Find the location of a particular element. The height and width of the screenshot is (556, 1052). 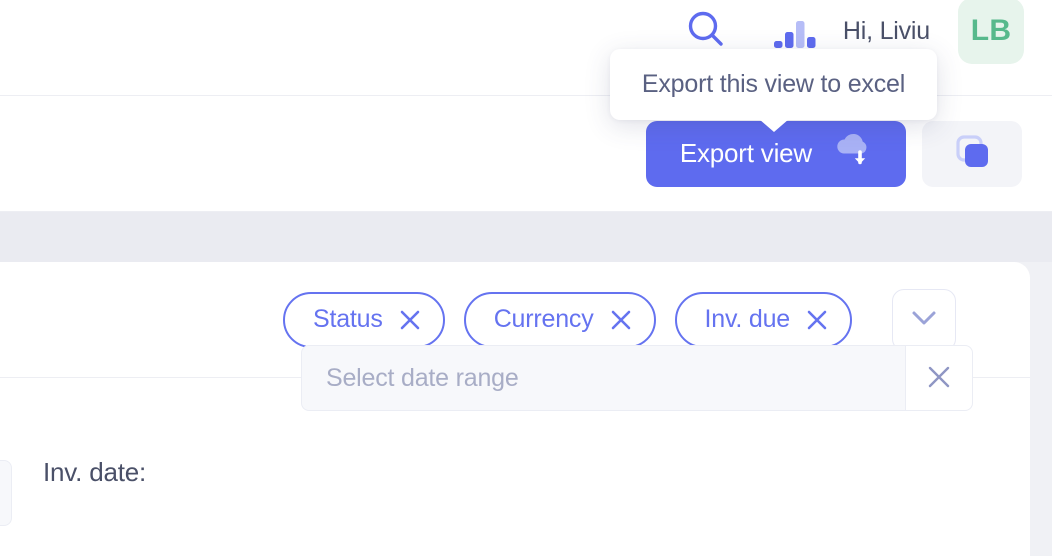

filter-chip-label: Status is located at coordinates (348, 319).